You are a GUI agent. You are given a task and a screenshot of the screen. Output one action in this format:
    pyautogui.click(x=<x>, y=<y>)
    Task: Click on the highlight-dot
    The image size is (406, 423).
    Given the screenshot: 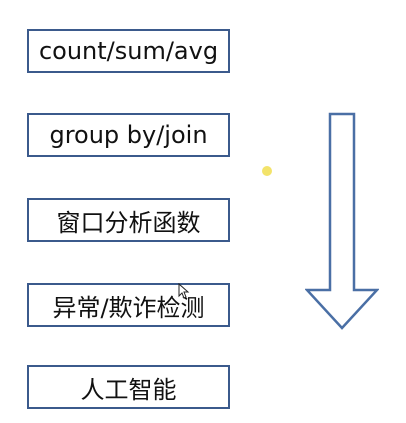 What is the action you would take?
    pyautogui.click(x=267, y=171)
    